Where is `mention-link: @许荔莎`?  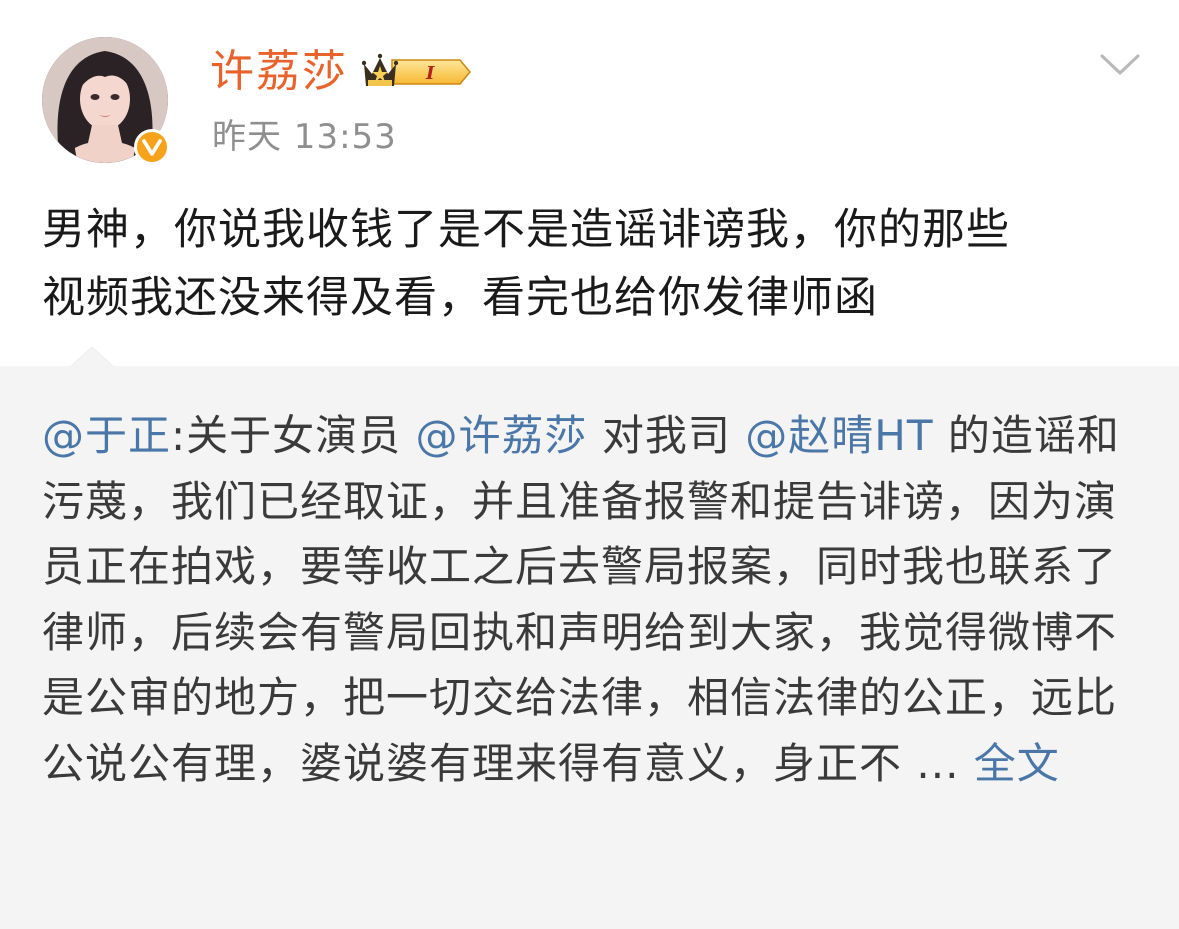 mention-link: @许荔莎 is located at coordinates (502, 435).